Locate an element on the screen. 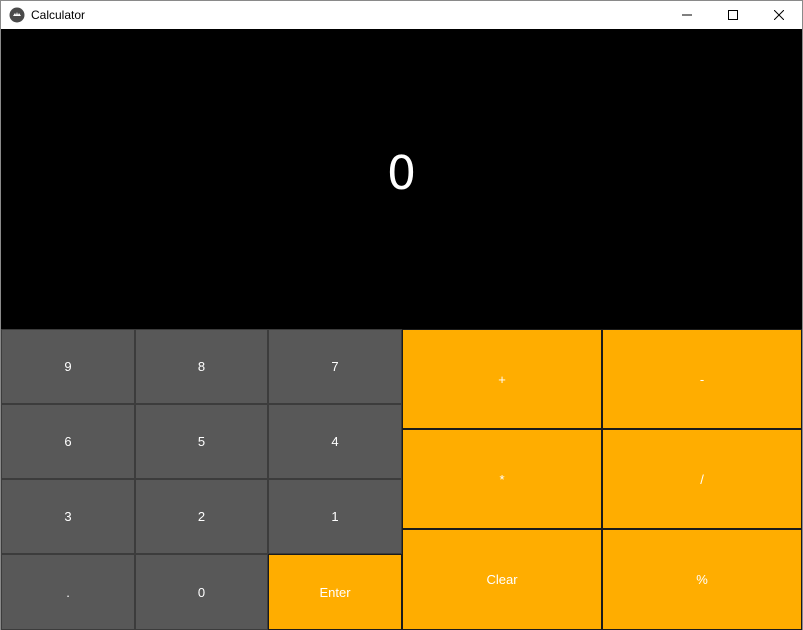 This screenshot has width=803, height=630. enter-button: Enter is located at coordinates (335, 592).